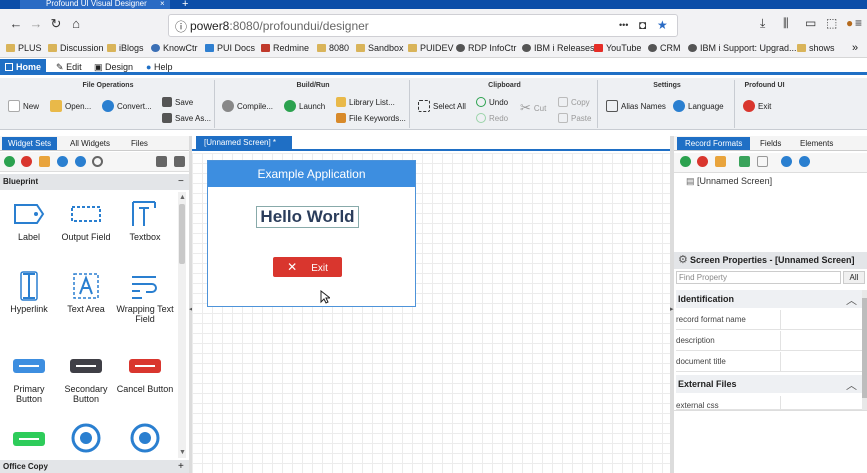 This screenshot has height=473, width=867. I want to click on bookmark-star-icon: ★, so click(662, 25).